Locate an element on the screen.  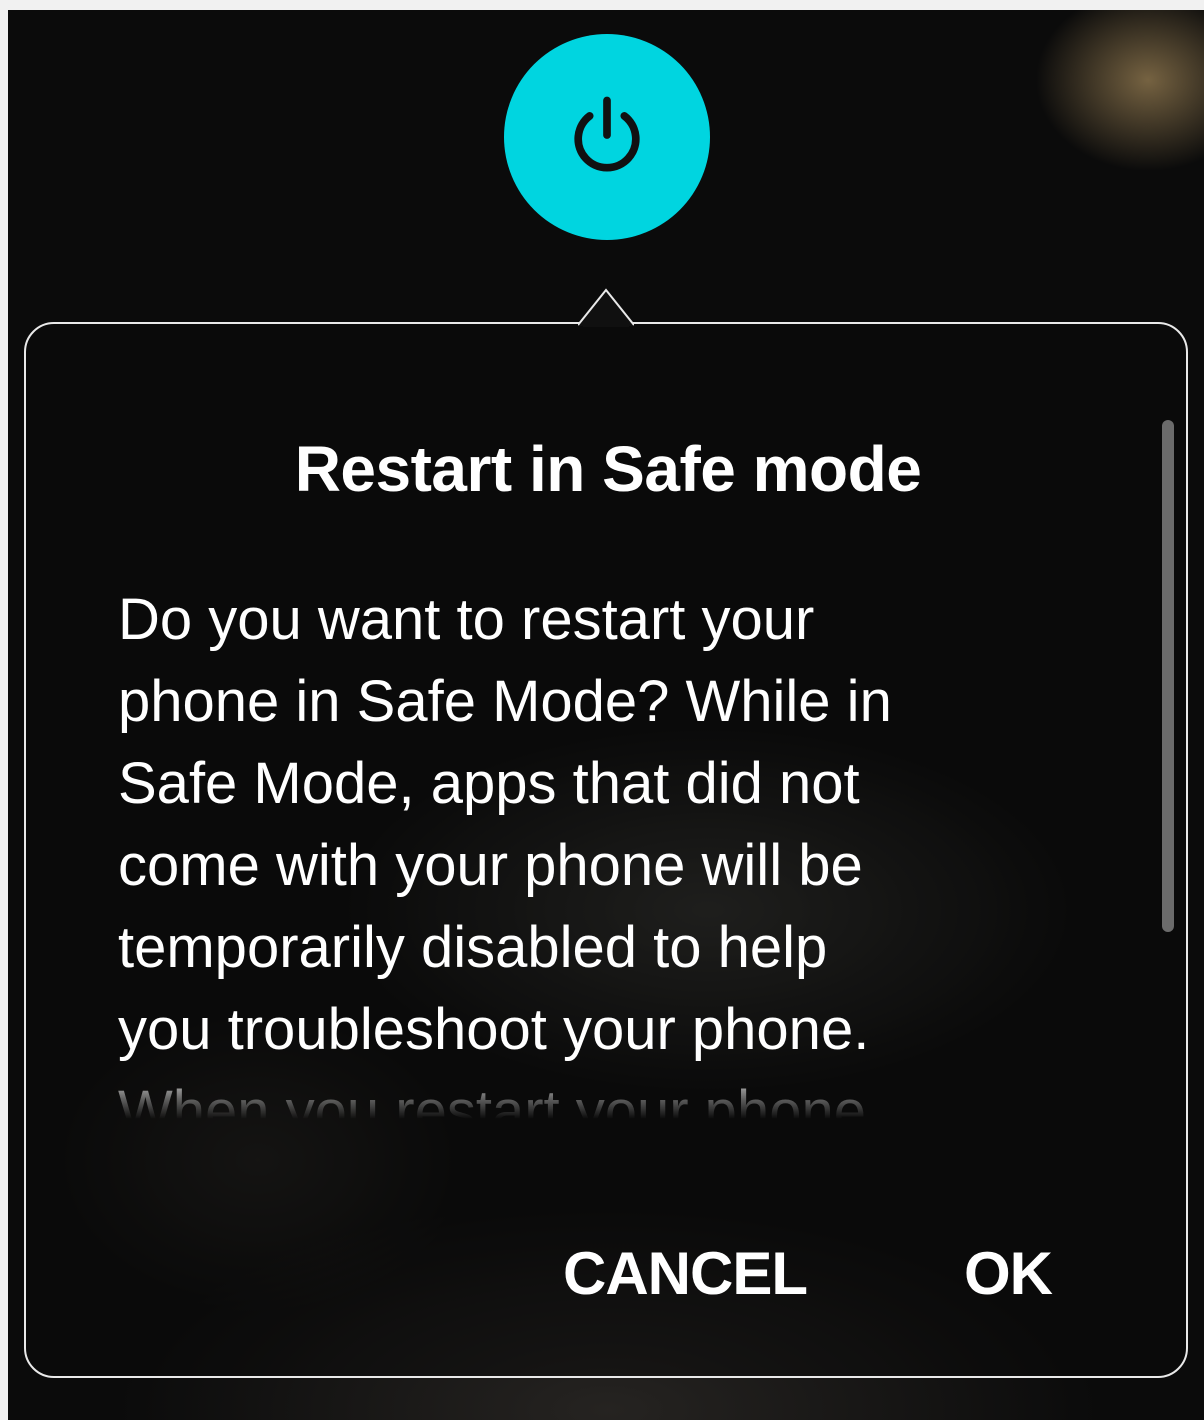
power-button is located at coordinates (607, 137).